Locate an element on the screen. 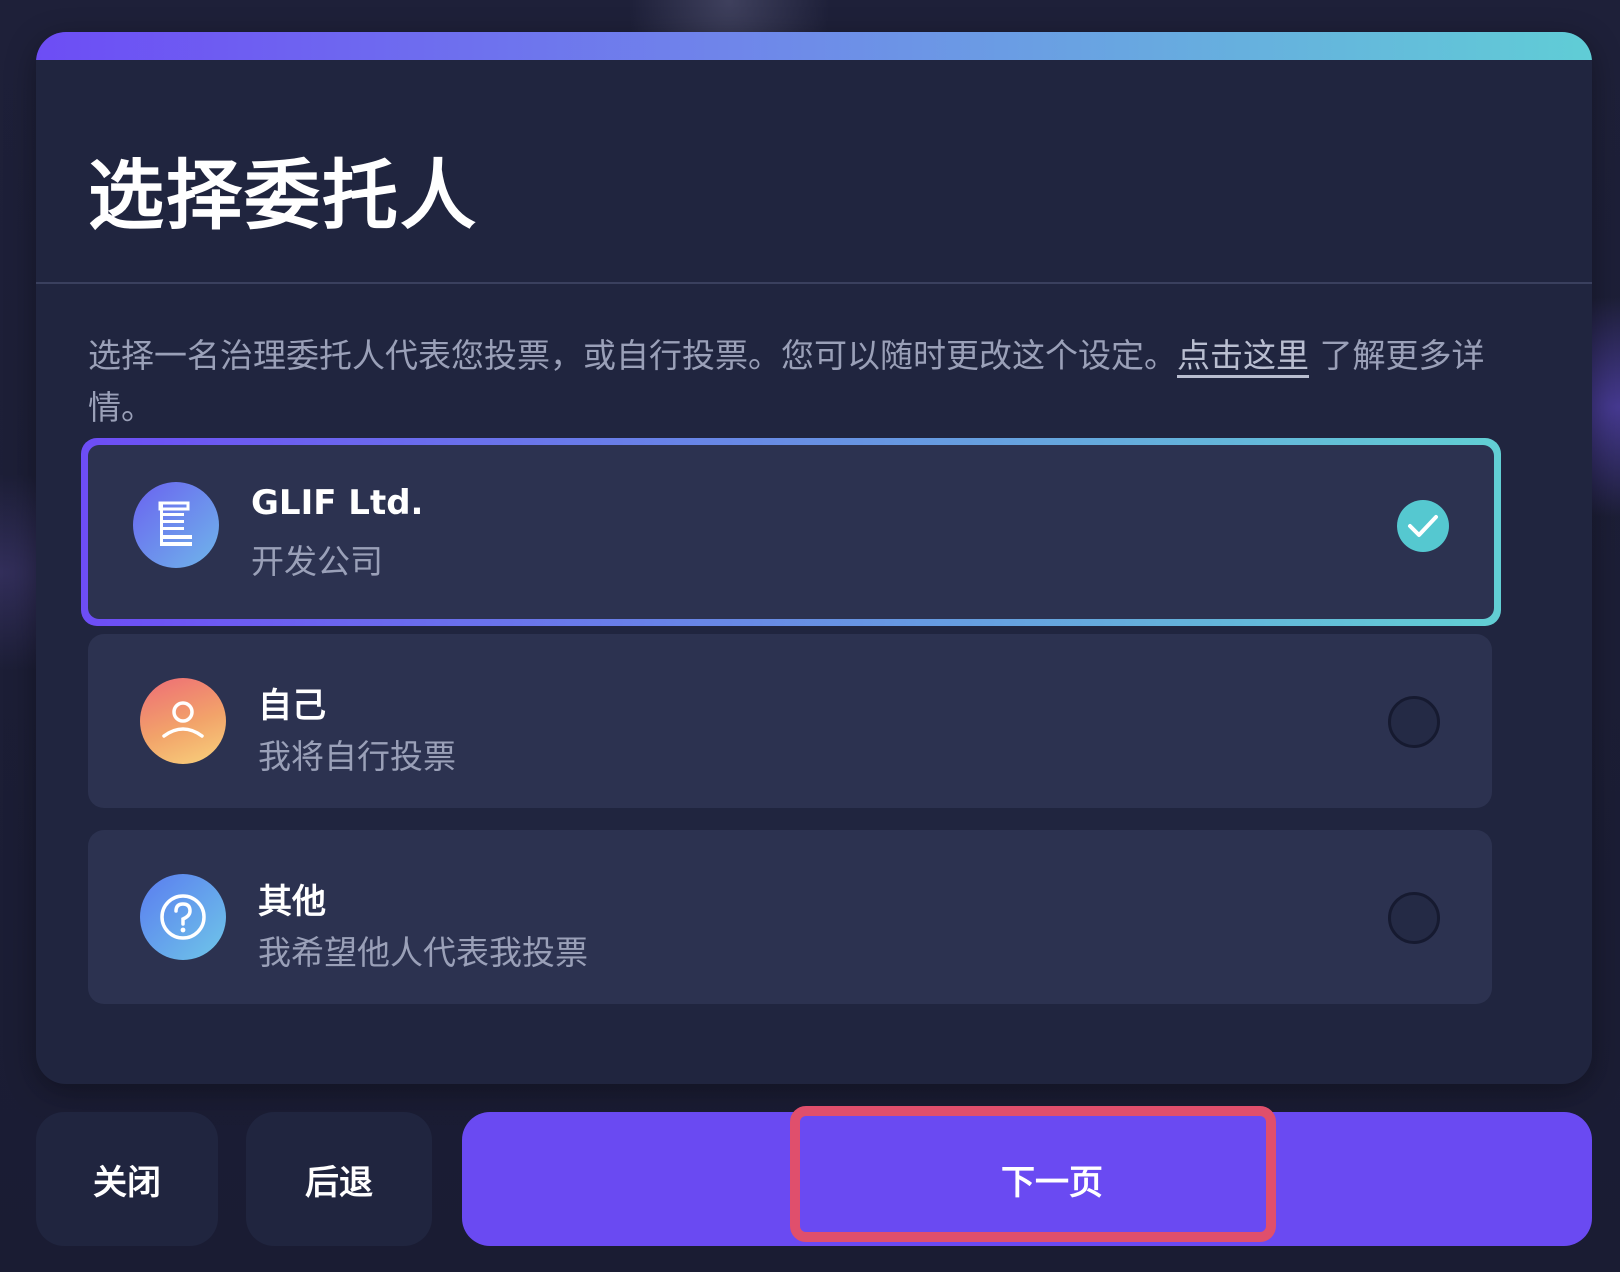  person-icon is located at coordinates (183, 721).